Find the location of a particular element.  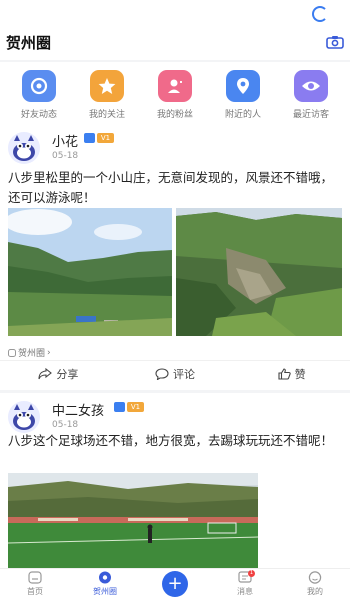

quick-links: 好友动态 我的关注 我的粉丝 附近的人 最近访客 is located at coordinates (175, 93).